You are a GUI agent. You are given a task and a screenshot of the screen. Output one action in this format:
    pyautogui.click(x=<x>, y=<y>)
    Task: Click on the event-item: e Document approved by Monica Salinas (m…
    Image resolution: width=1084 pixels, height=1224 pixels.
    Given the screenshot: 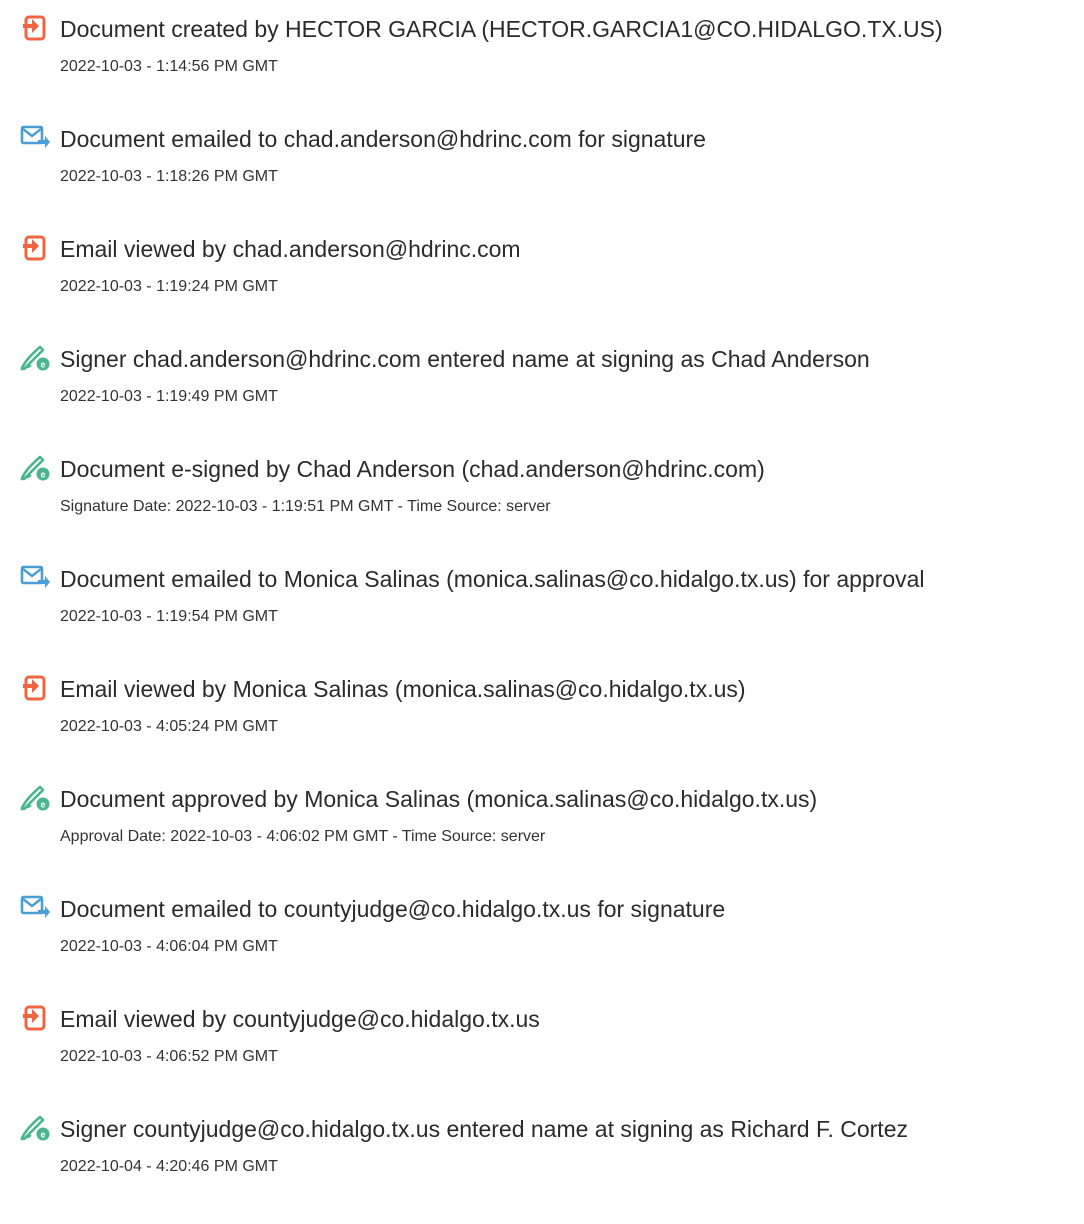 What is the action you would take?
    pyautogui.click(x=542, y=832)
    